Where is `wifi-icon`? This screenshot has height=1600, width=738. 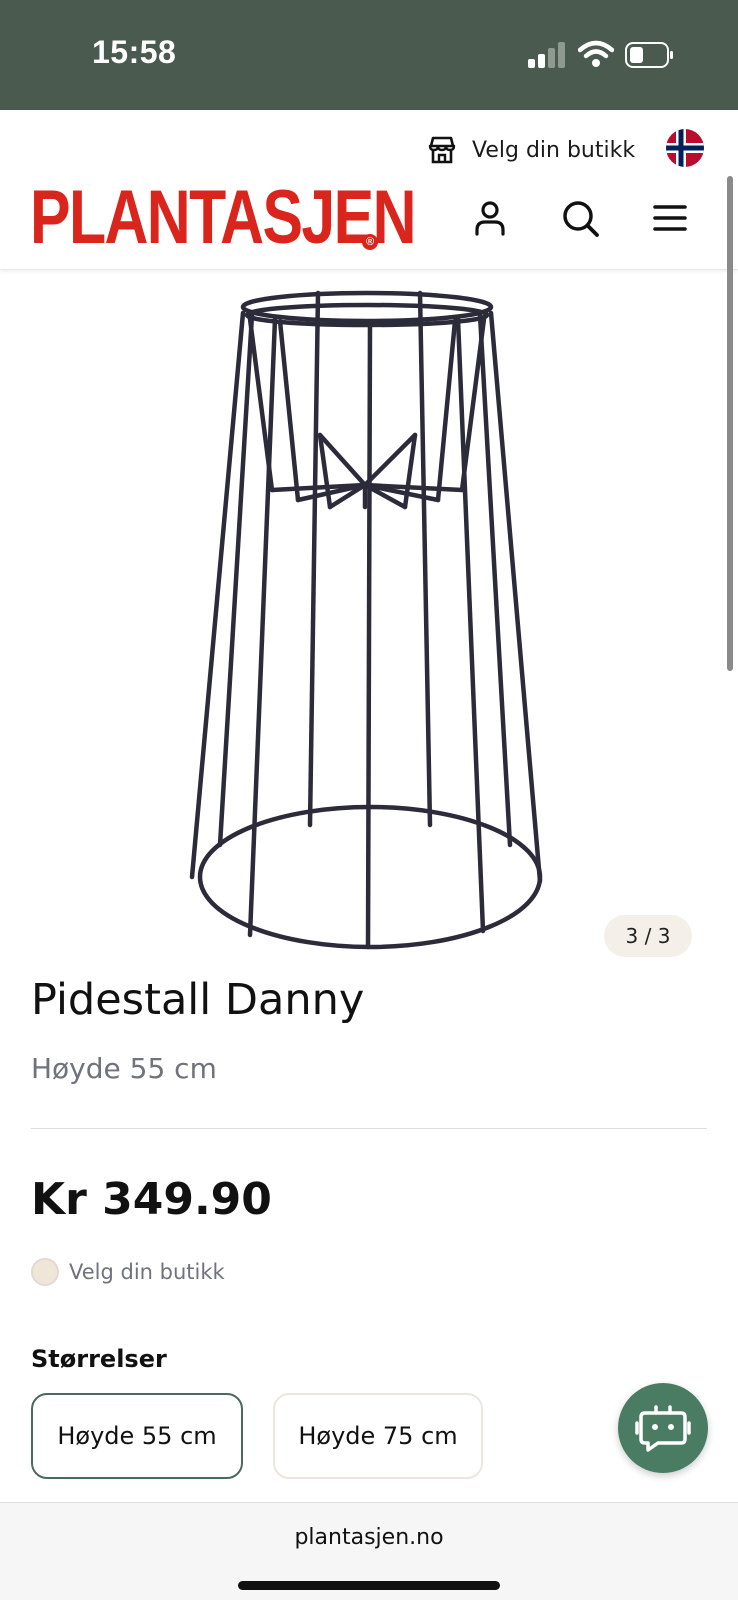 wifi-icon is located at coordinates (596, 53).